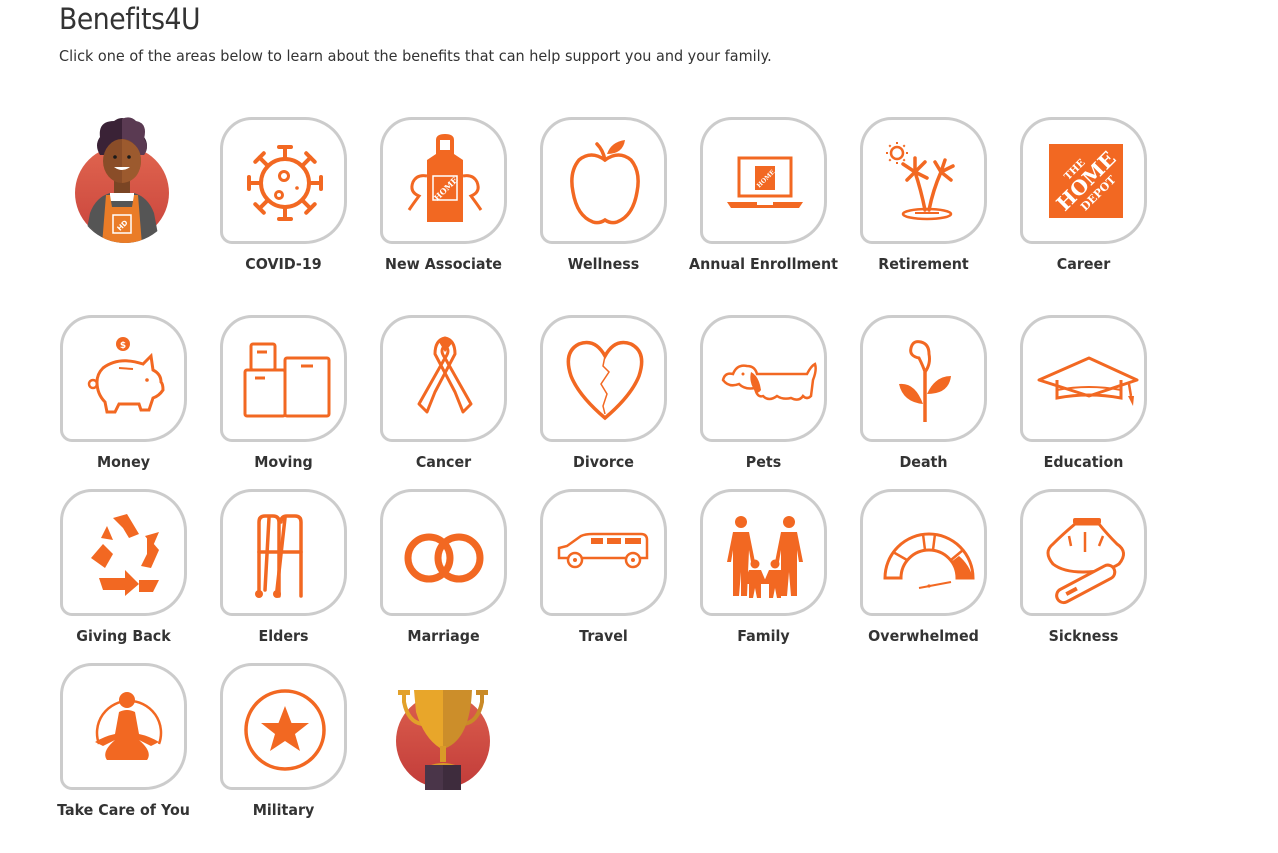  I want to click on benefit-tile-button: $, so click(123, 378).